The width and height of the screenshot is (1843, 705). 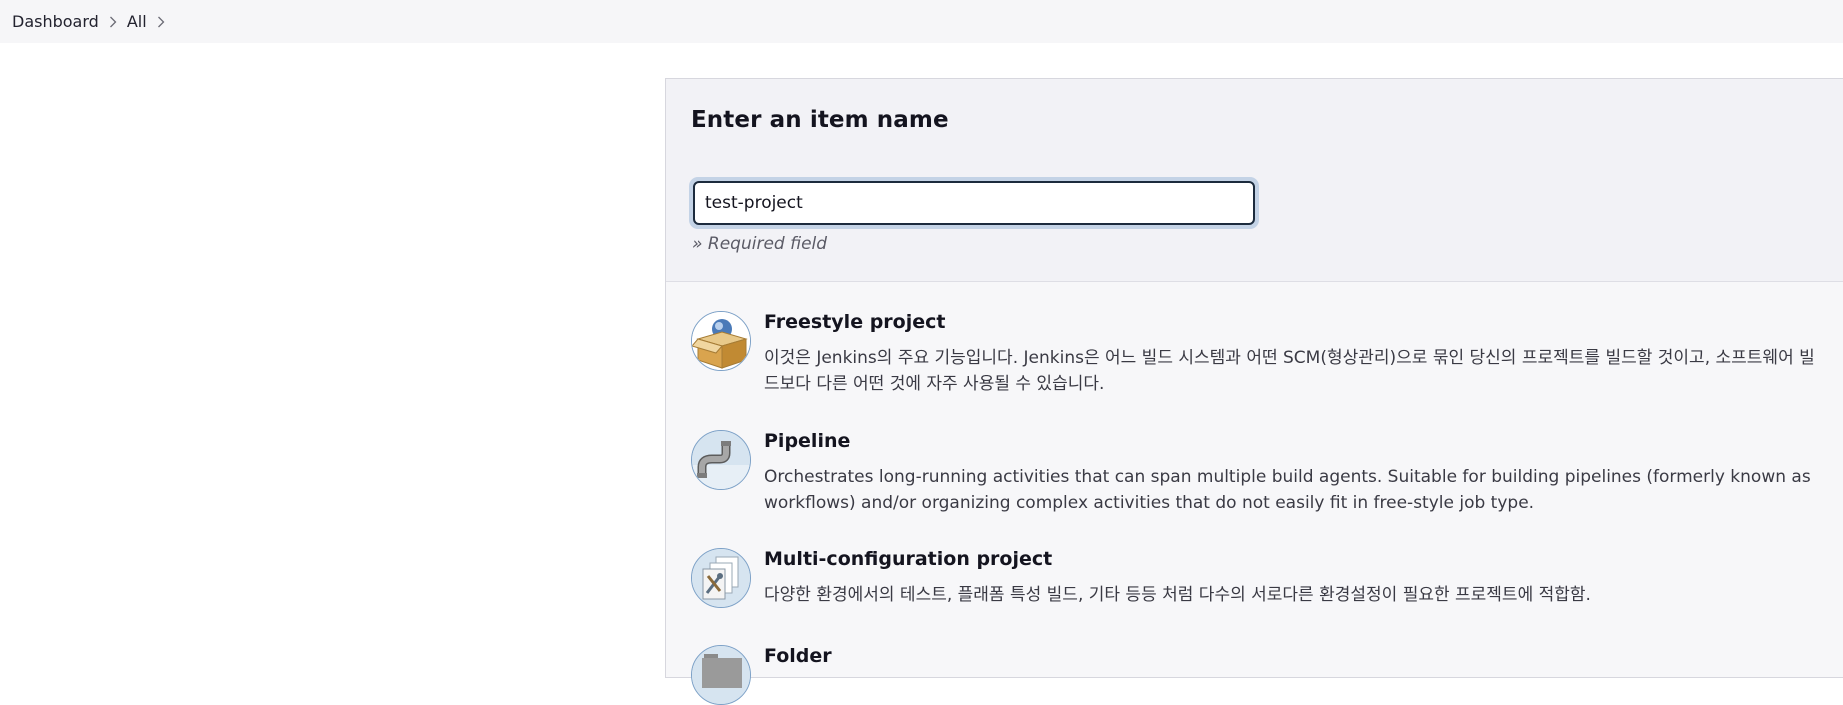 I want to click on item-type-title: Freestyle project, so click(x=855, y=322).